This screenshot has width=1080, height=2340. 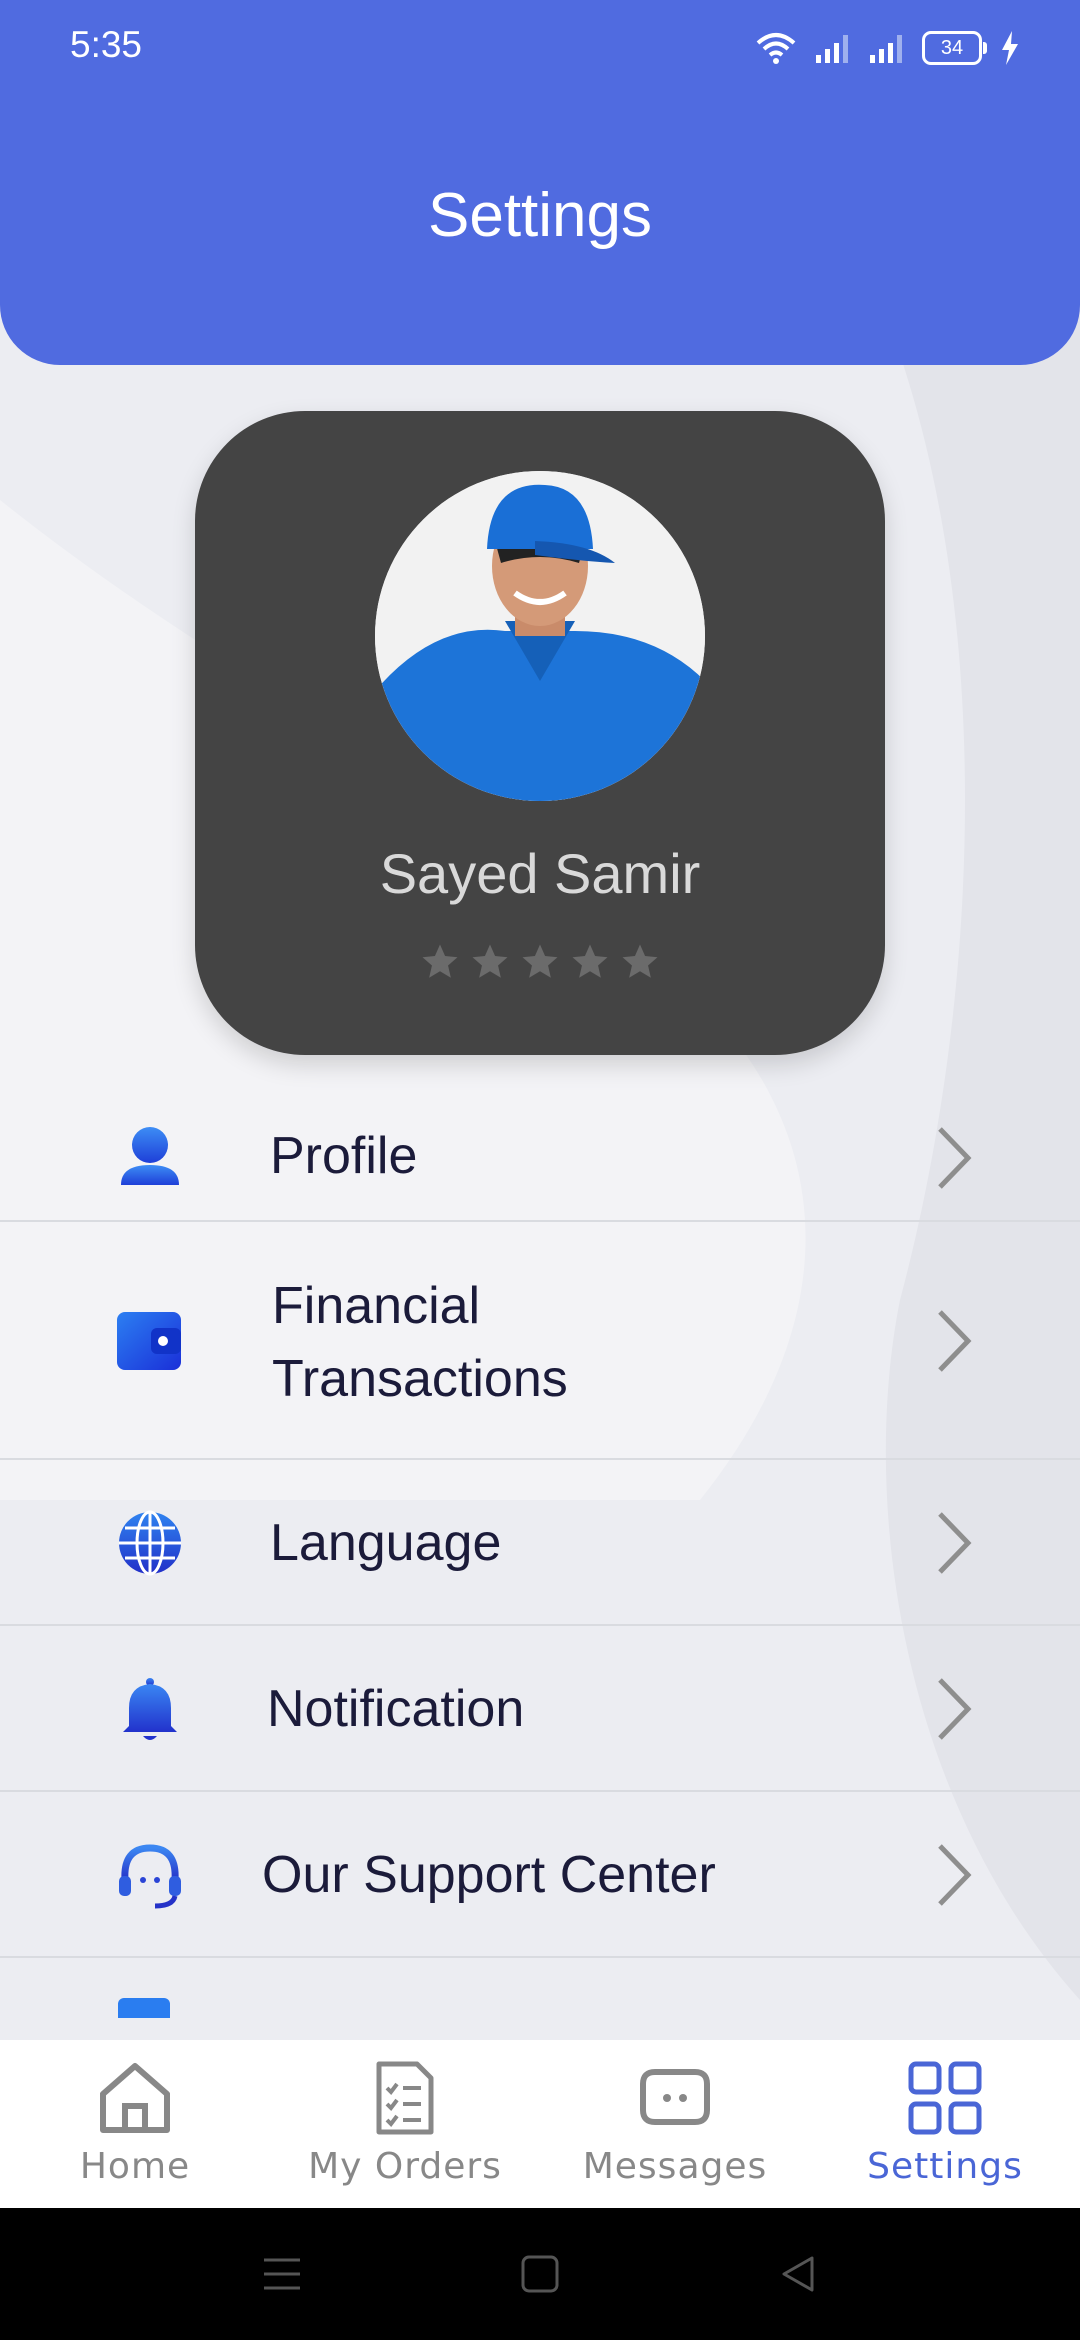 I want to click on menu-label-financial: Financial, so click(x=376, y=1306).